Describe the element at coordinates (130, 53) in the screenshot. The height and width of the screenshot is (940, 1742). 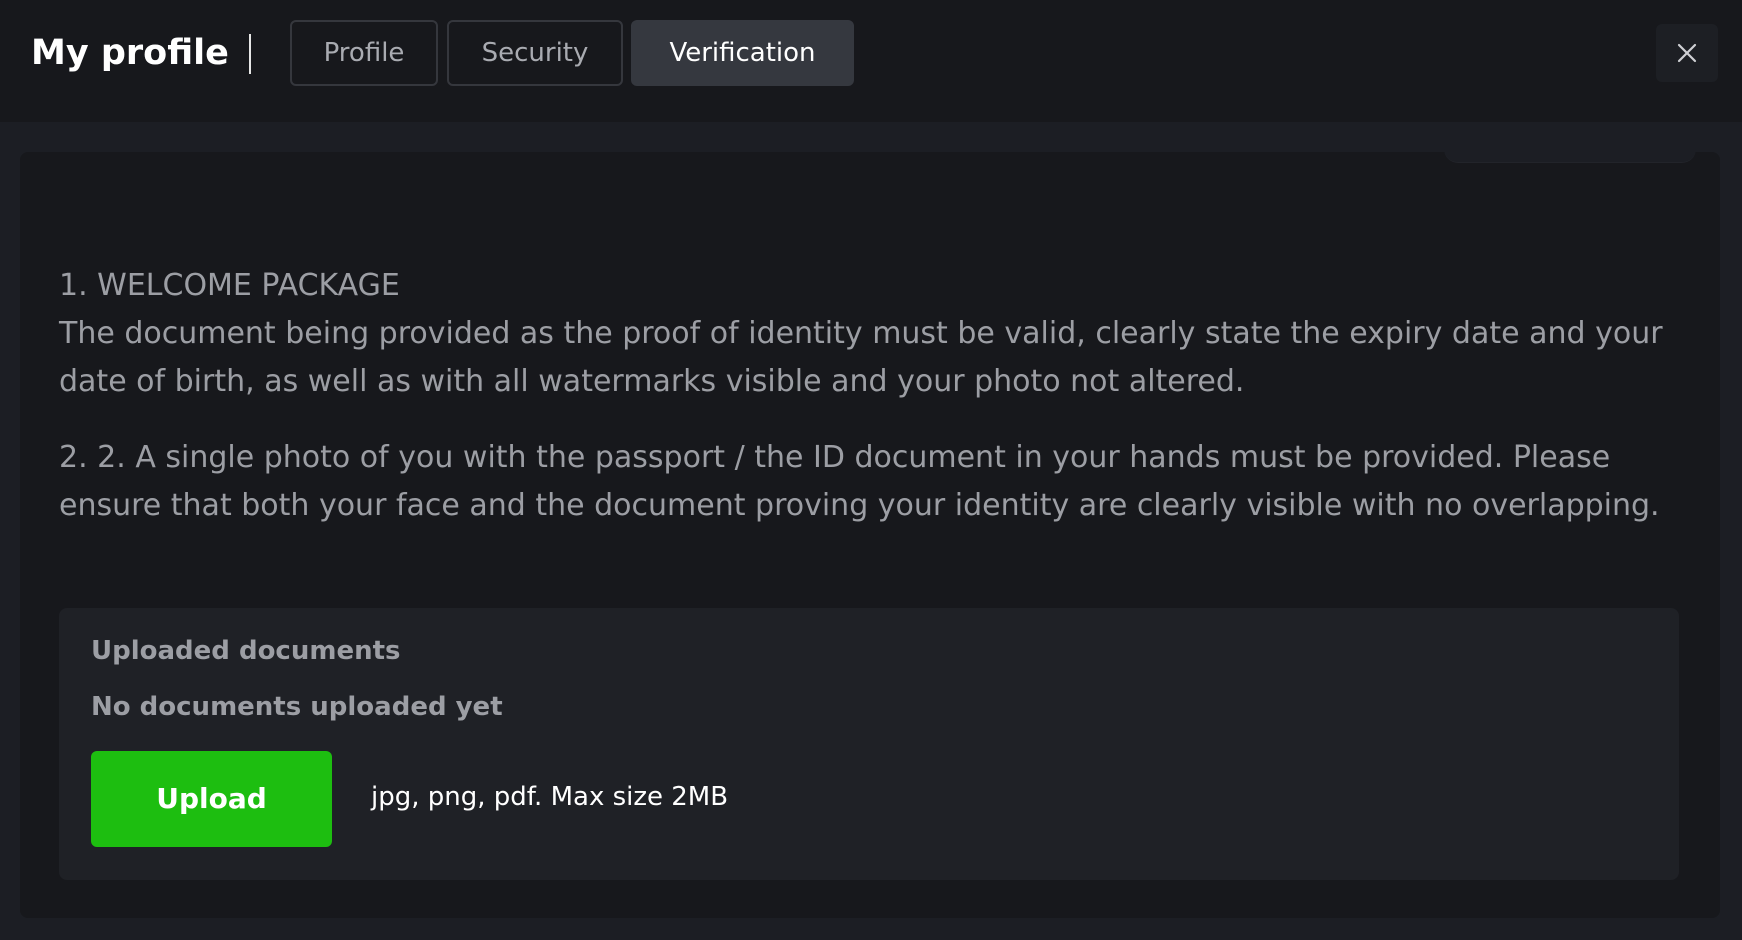
I see `page-title: My profile` at that location.